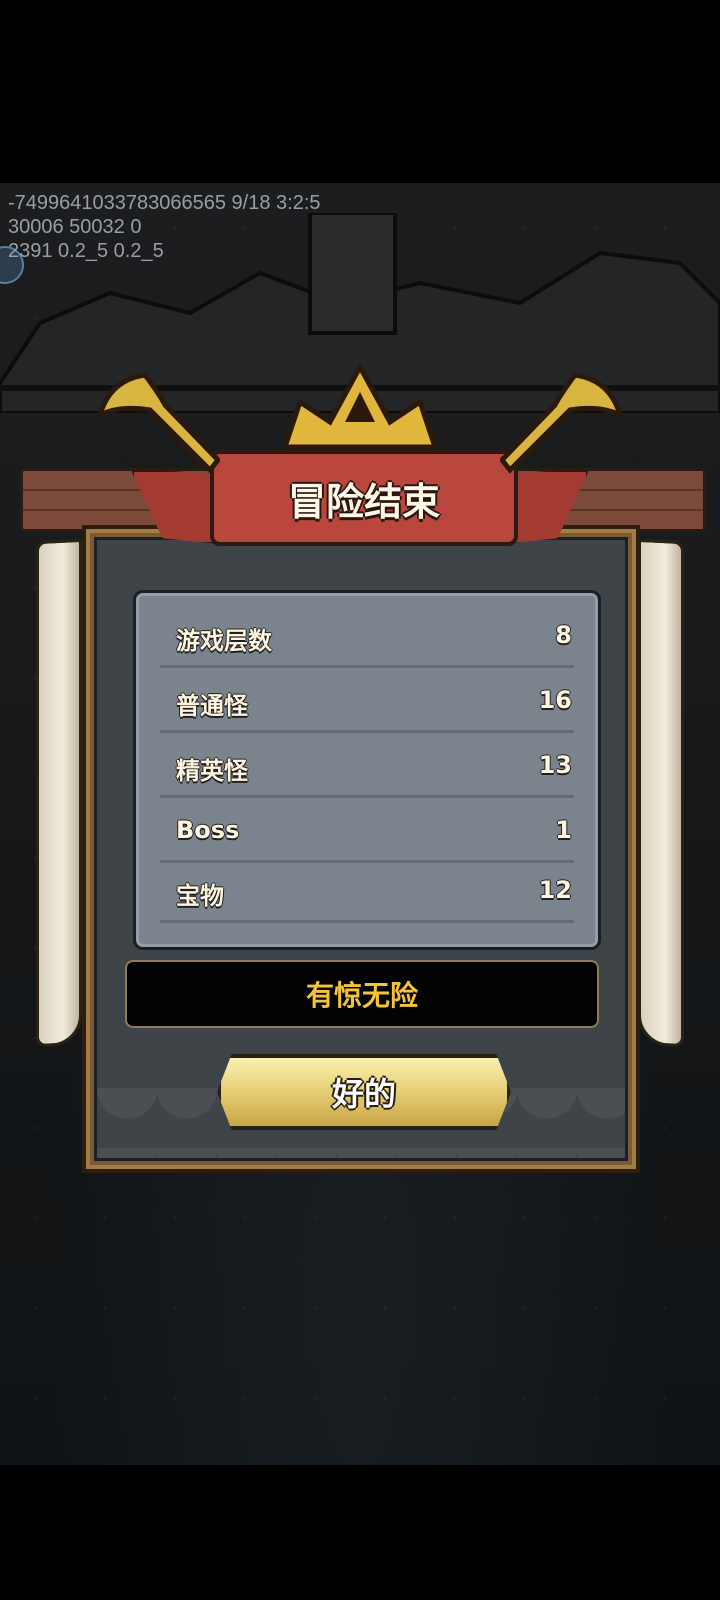 Image resolution: width=720 pixels, height=1600 pixels. I want to click on ok-button-label: 好的, so click(363, 1094).